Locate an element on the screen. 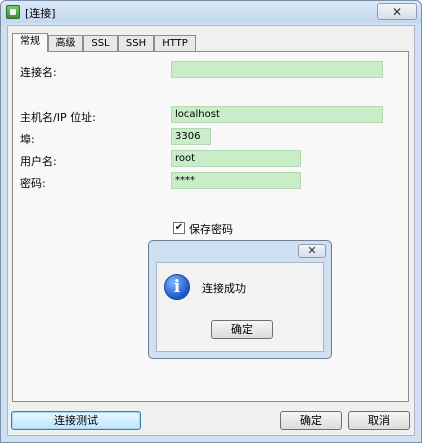  tab-http: HTTP is located at coordinates (175, 43).